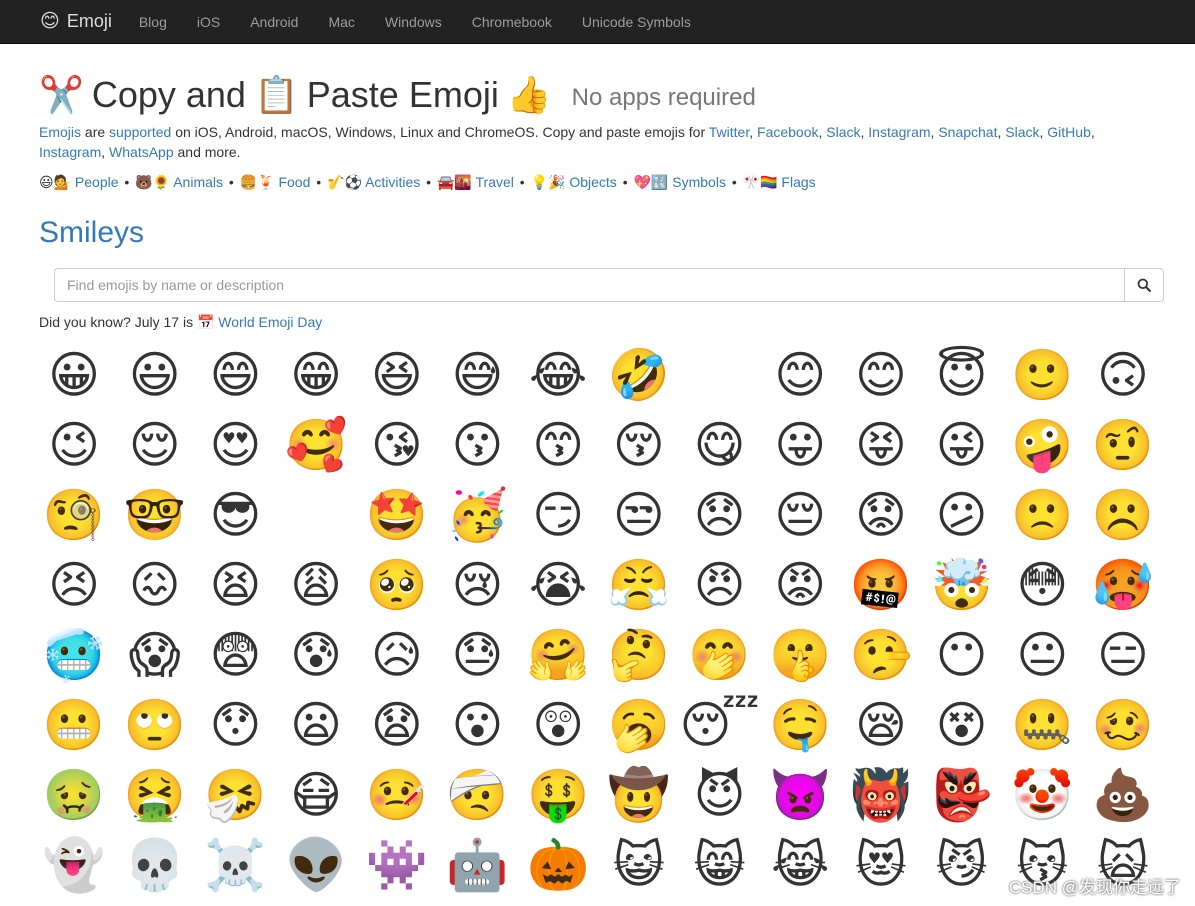  Describe the element at coordinates (639, 865) in the screenshot. I see `emoji-cell: 😺` at that location.